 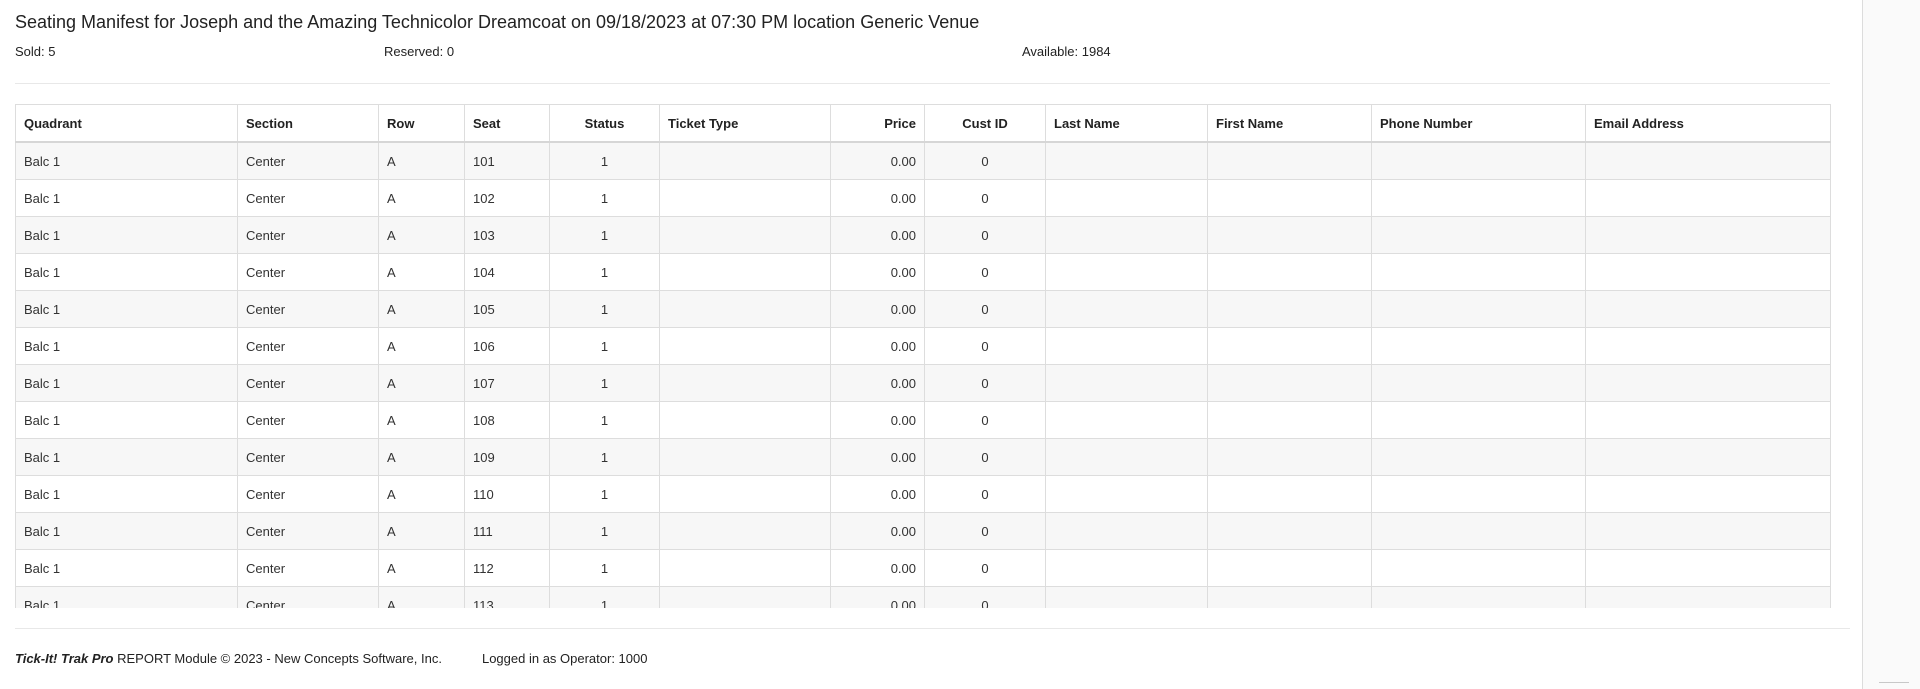 What do you see at coordinates (745, 123) in the screenshot?
I see `column-header-ticket-type: Ticket Type` at bounding box center [745, 123].